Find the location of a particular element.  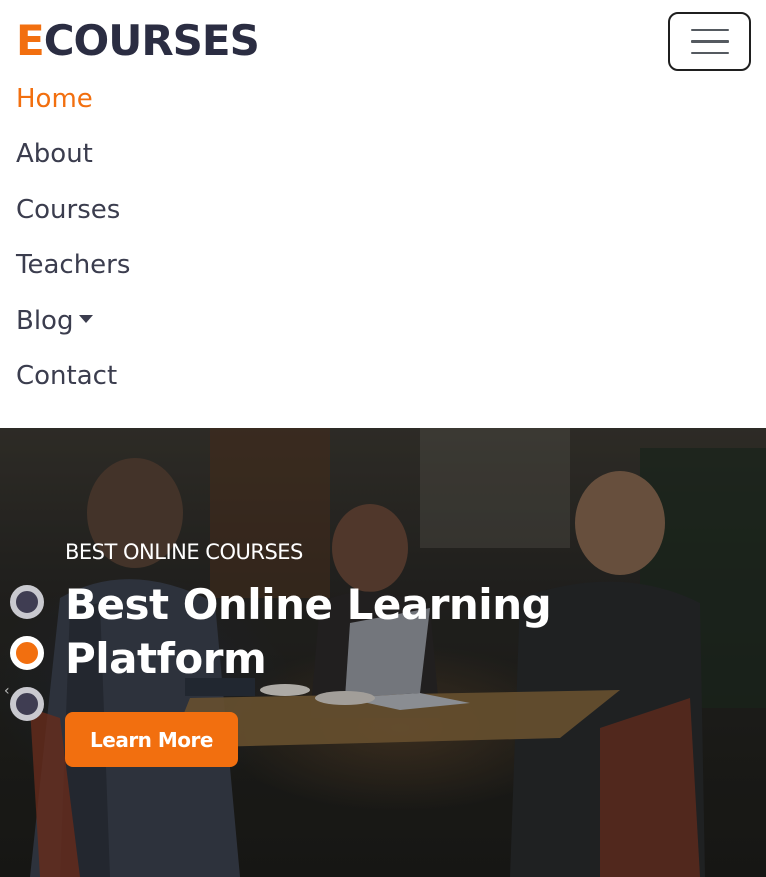

nav-item-label: Home is located at coordinates (54, 99).